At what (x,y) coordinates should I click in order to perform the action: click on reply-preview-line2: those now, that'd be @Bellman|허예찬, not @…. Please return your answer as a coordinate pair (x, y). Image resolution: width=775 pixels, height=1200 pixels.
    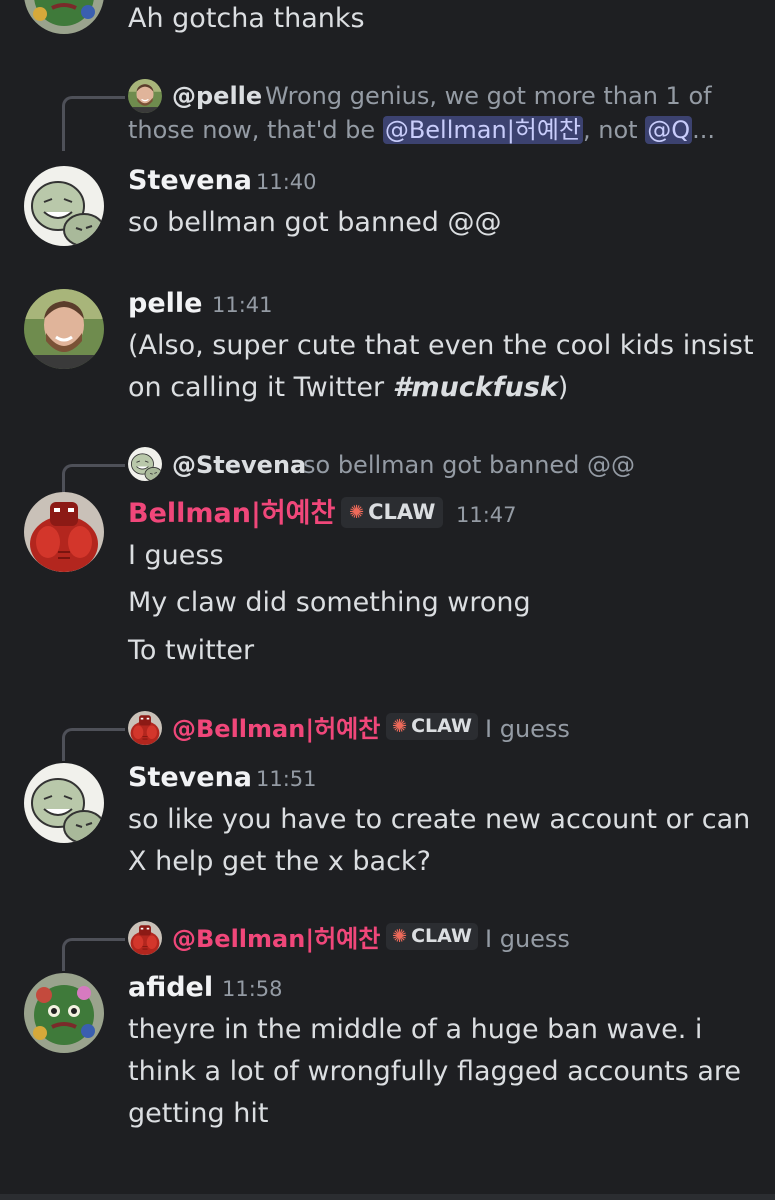
    Looking at the image, I should click on (422, 130).